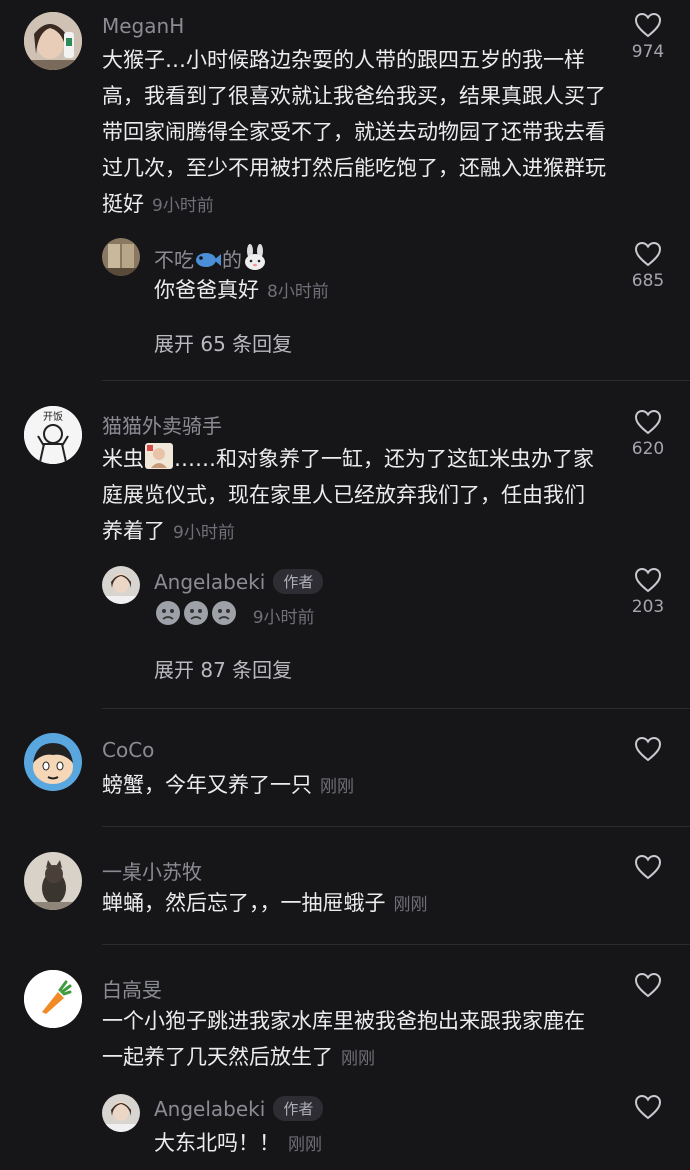  What do you see at coordinates (132, 988) in the screenshot?
I see `username: 白高旻` at bounding box center [132, 988].